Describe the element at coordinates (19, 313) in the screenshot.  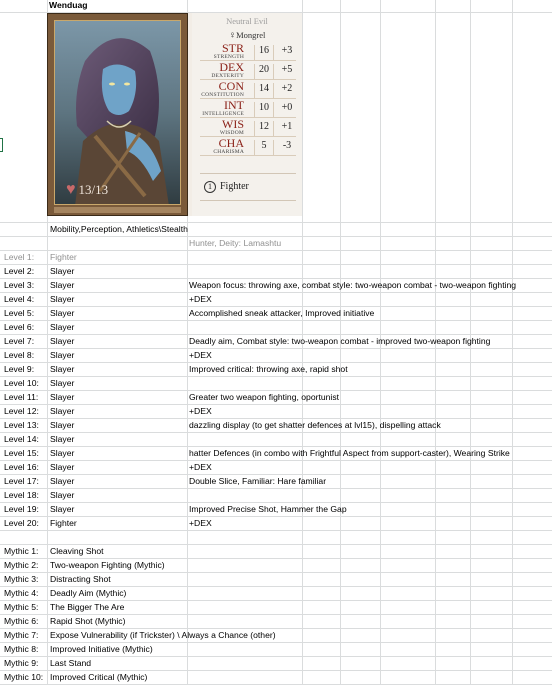
I see `level-label-cell: Level 5:` at that location.